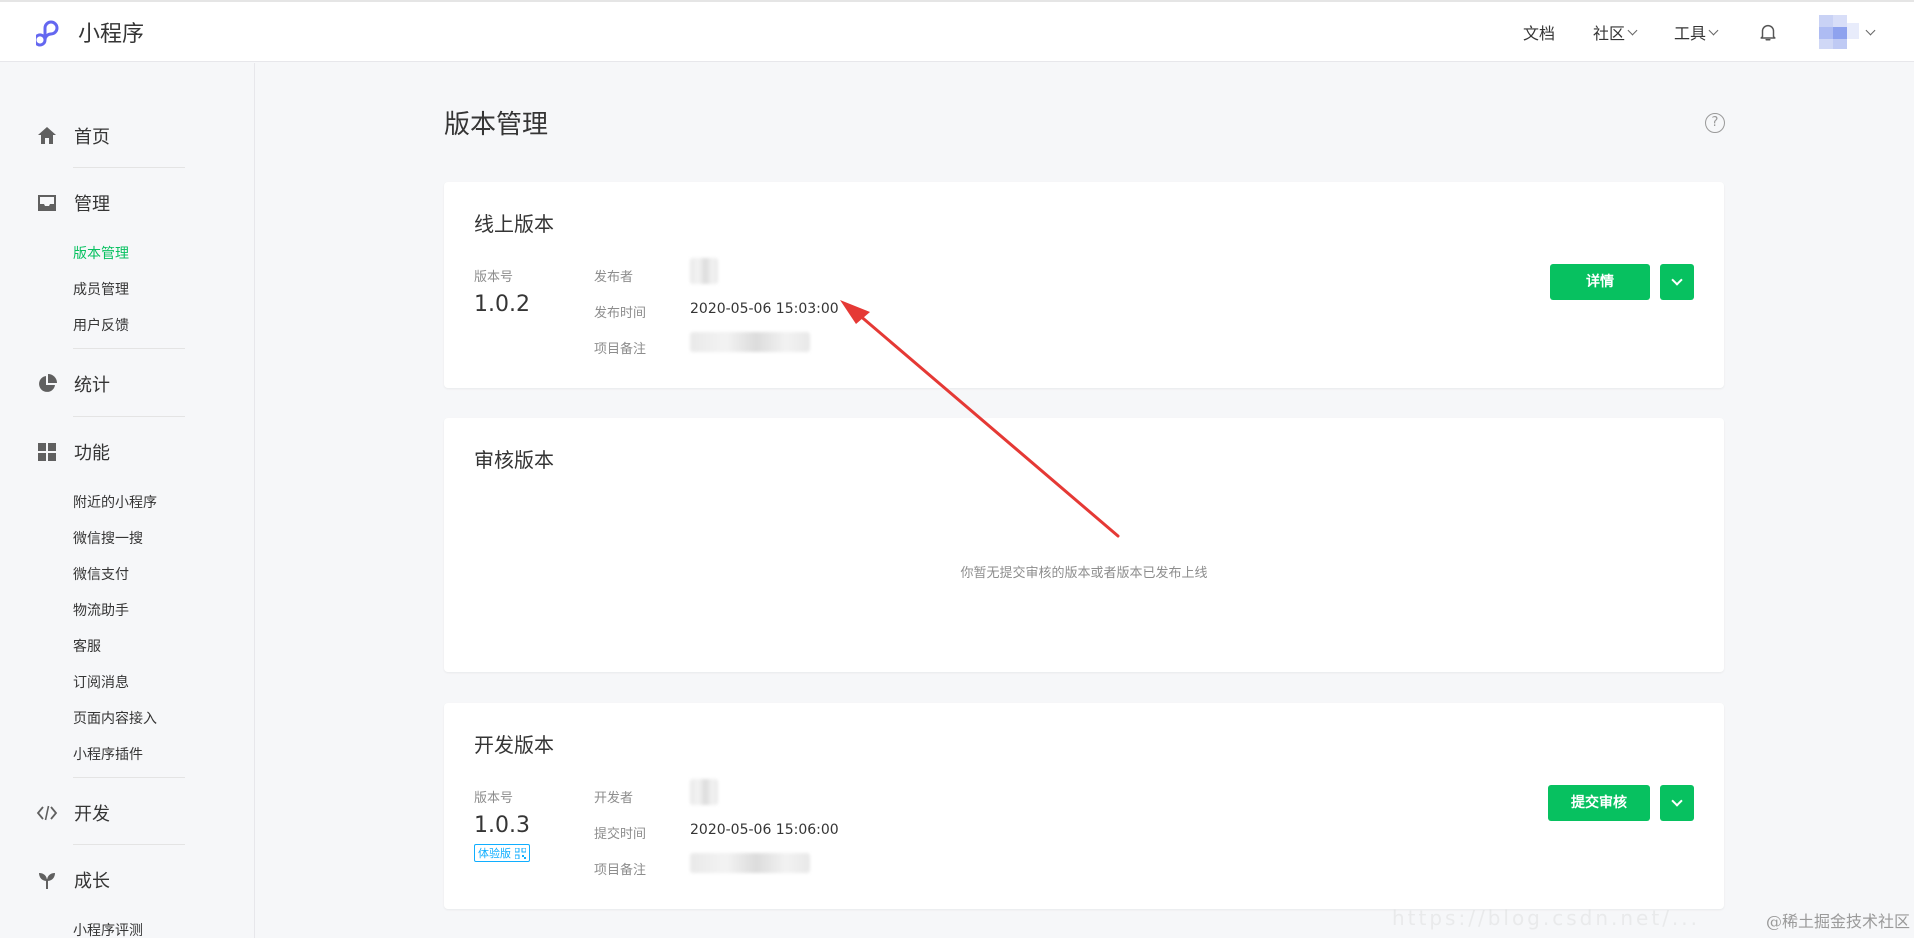 The width and height of the screenshot is (1914, 938). Describe the element at coordinates (957, 31) in the screenshot. I see `top-bar: 小程序 文档 社区 工具` at that location.